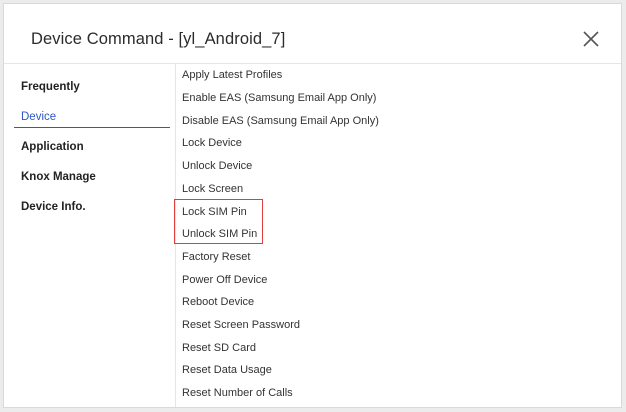 Image resolution: width=626 pixels, height=412 pixels. Describe the element at coordinates (214, 212) in the screenshot. I see `command-lock-sim-pin: Lock SIM Pin` at that location.